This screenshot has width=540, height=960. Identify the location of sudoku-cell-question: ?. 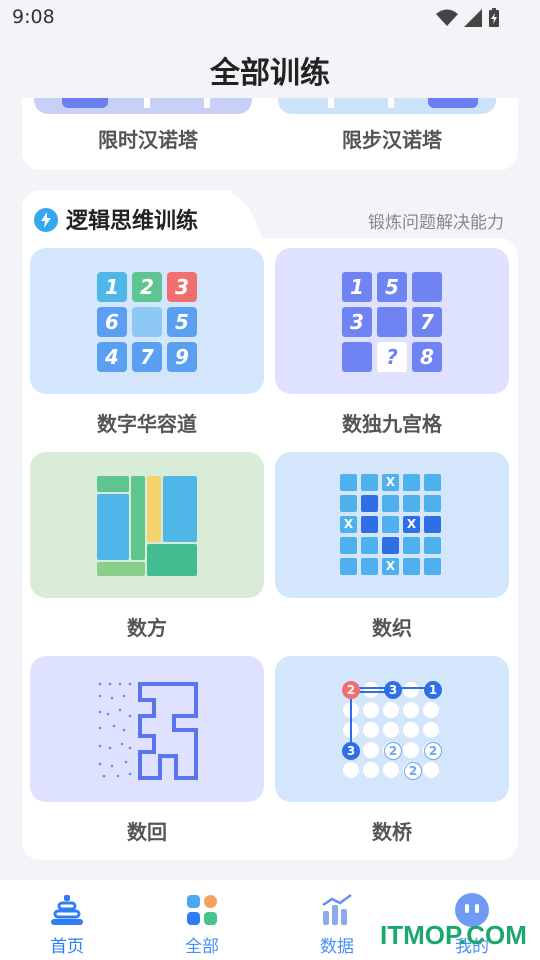
(392, 357).